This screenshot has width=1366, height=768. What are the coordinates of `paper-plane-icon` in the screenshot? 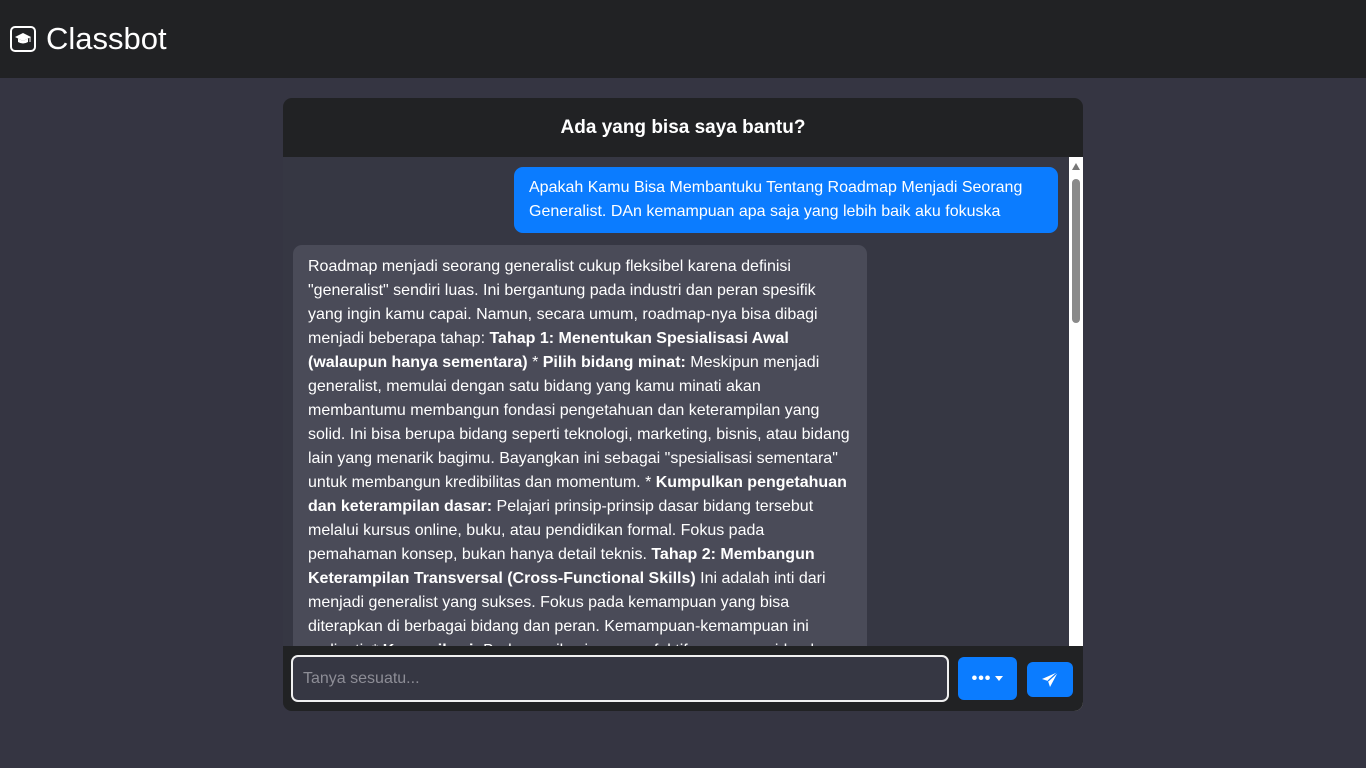 It's located at (1050, 679).